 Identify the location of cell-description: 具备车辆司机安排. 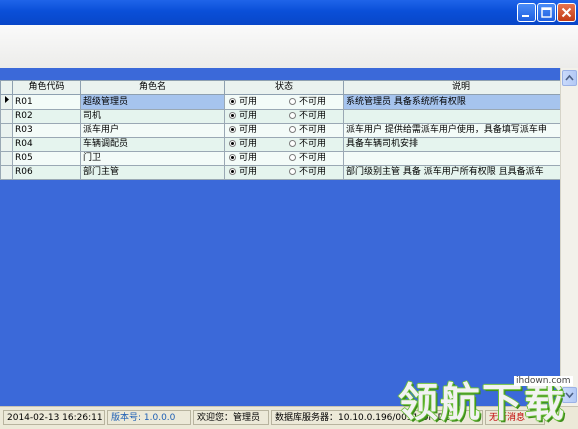
(461, 145).